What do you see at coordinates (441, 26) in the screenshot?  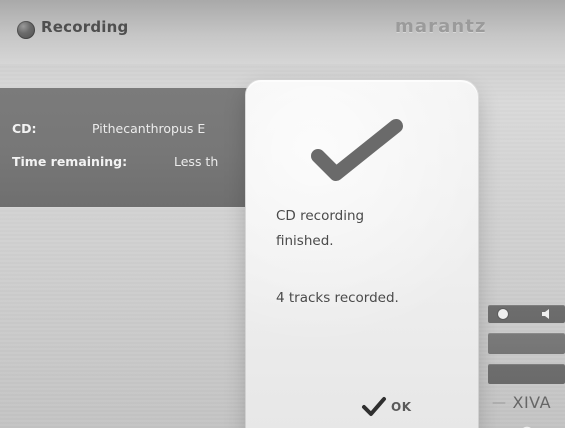 I see `brand-logo-text: marantz` at bounding box center [441, 26].